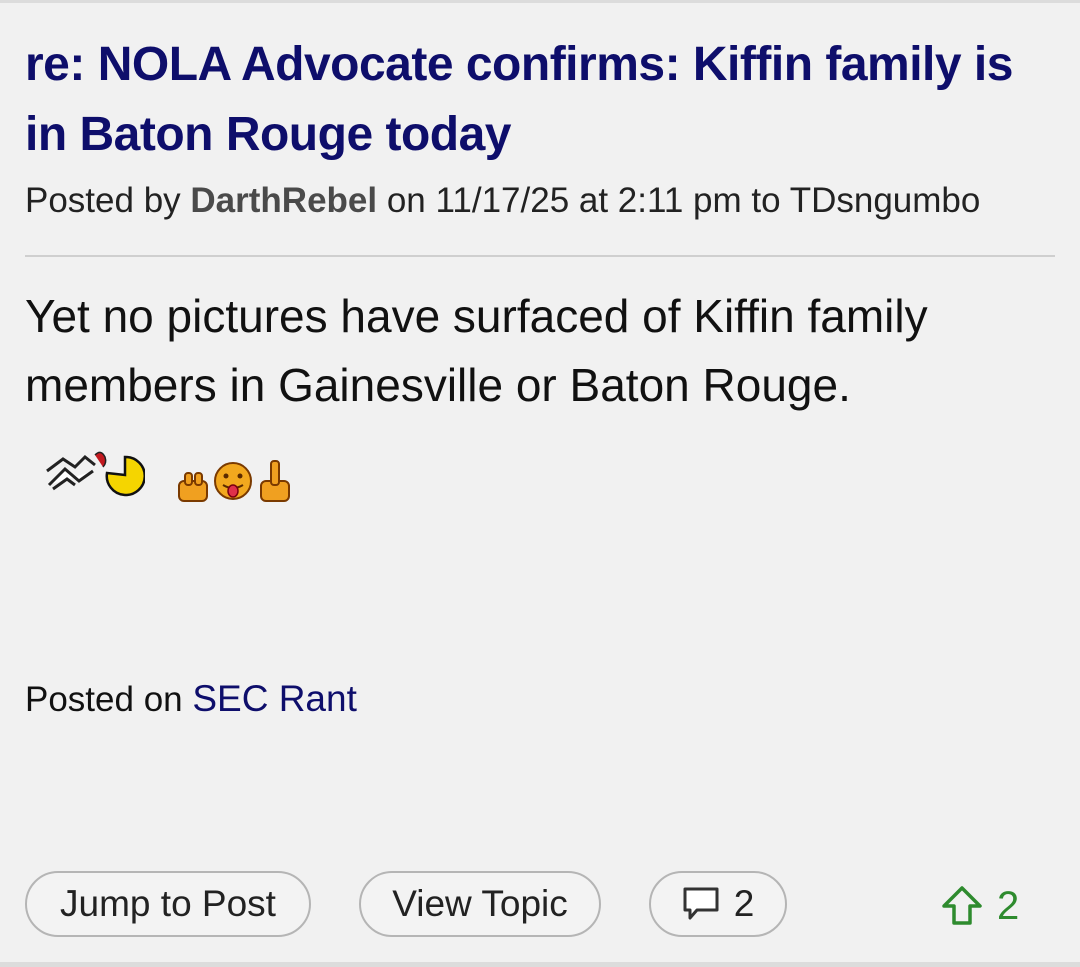 The width and height of the screenshot is (1080, 967). What do you see at coordinates (701, 903) in the screenshot?
I see `comment-icon` at bounding box center [701, 903].